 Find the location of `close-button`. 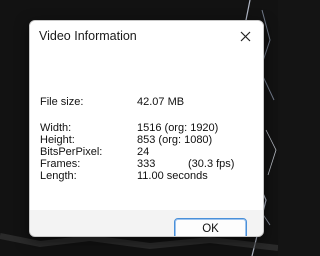

close-button is located at coordinates (245, 36).